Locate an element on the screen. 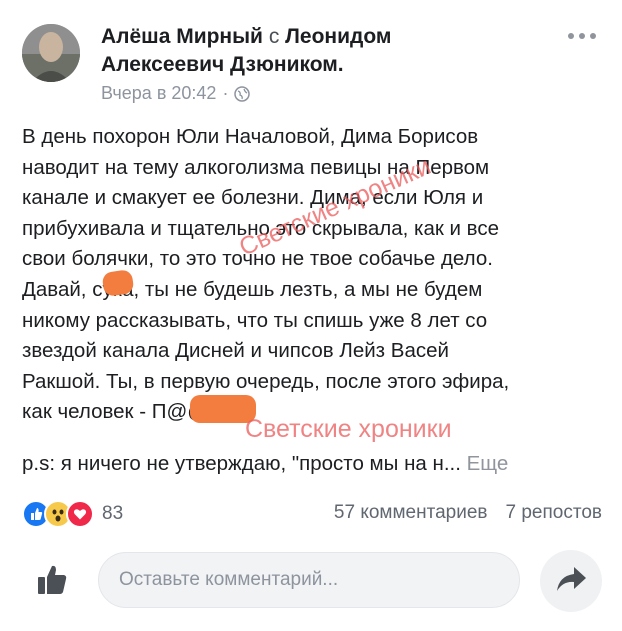 The image size is (622, 631). share-button is located at coordinates (571, 581).